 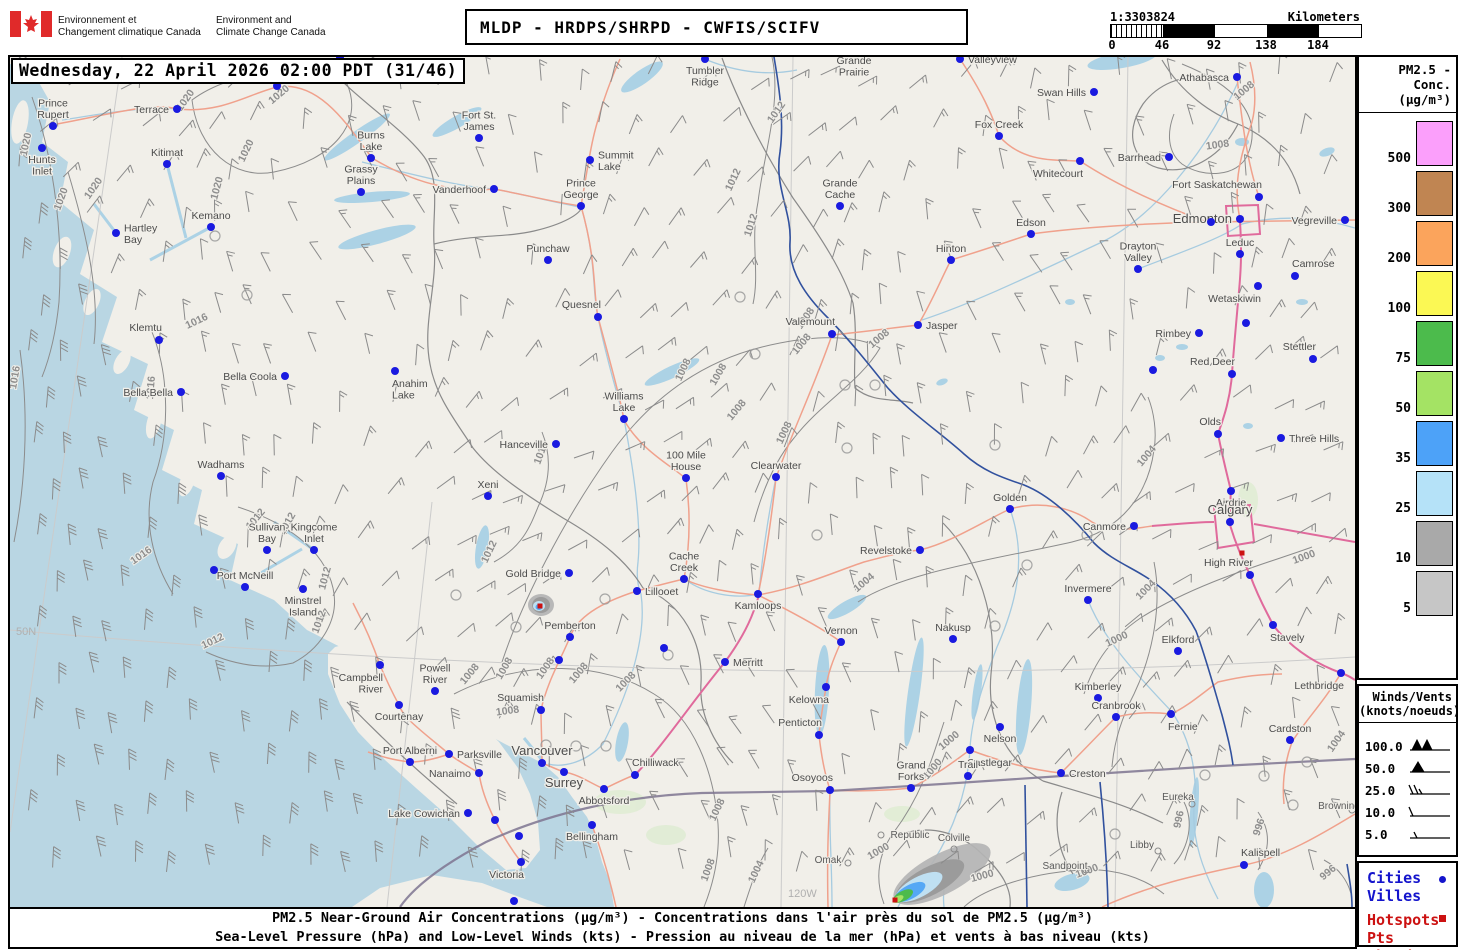 What do you see at coordinates (1290, 729) in the screenshot?
I see `city-label: Cardston` at bounding box center [1290, 729].